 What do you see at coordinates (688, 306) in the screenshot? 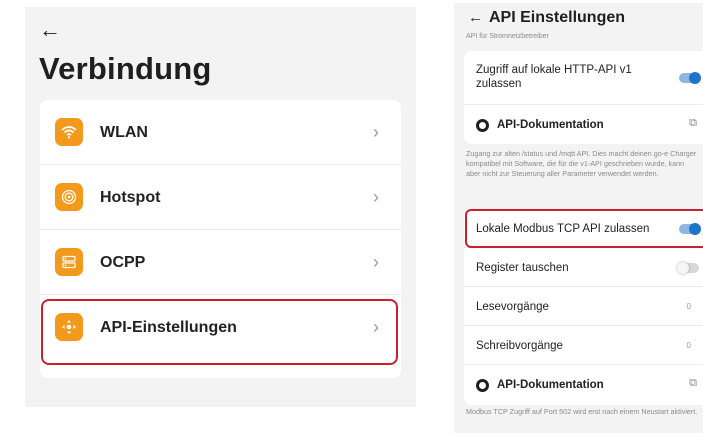
I see `read-count-value: 0` at bounding box center [688, 306].